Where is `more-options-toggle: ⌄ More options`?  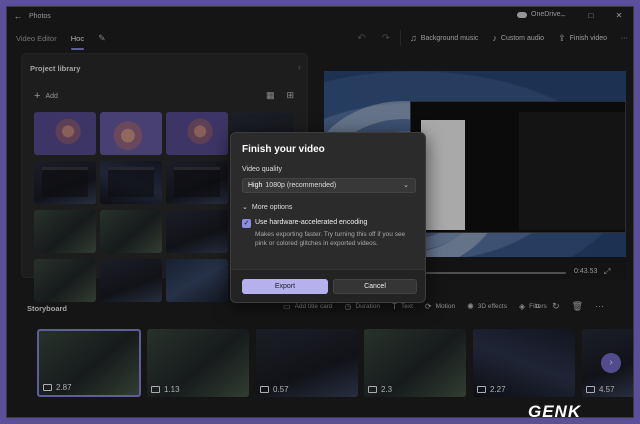
more-options-toggle: ⌄ More options is located at coordinates (267, 207).